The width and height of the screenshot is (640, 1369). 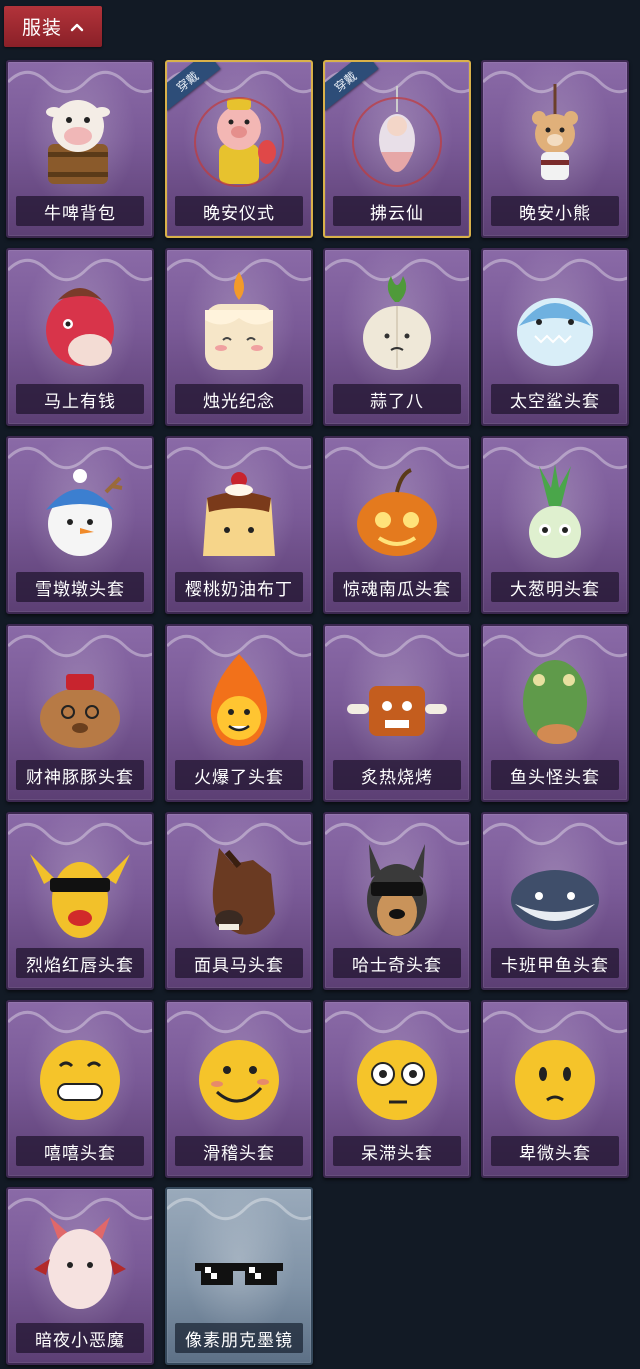 I want to click on costume-card: 太空鲨头套, so click(x=555, y=337).